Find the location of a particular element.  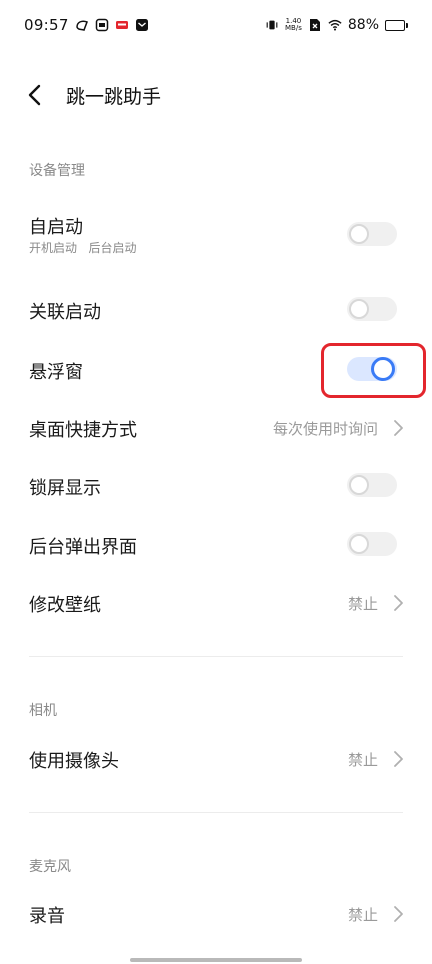

row-use-camera: 使用摄像头 禁止 is located at coordinates (216, 759).